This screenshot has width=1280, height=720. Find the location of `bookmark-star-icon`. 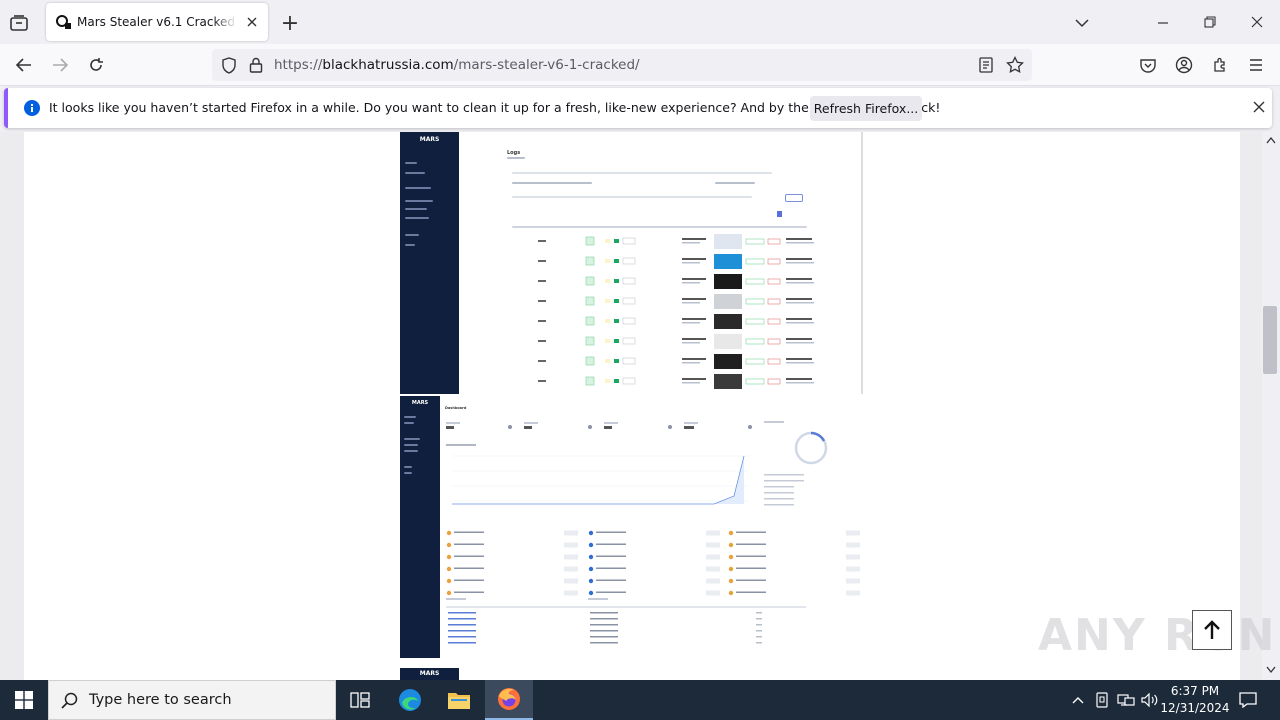

bookmark-star-icon is located at coordinates (1015, 66).